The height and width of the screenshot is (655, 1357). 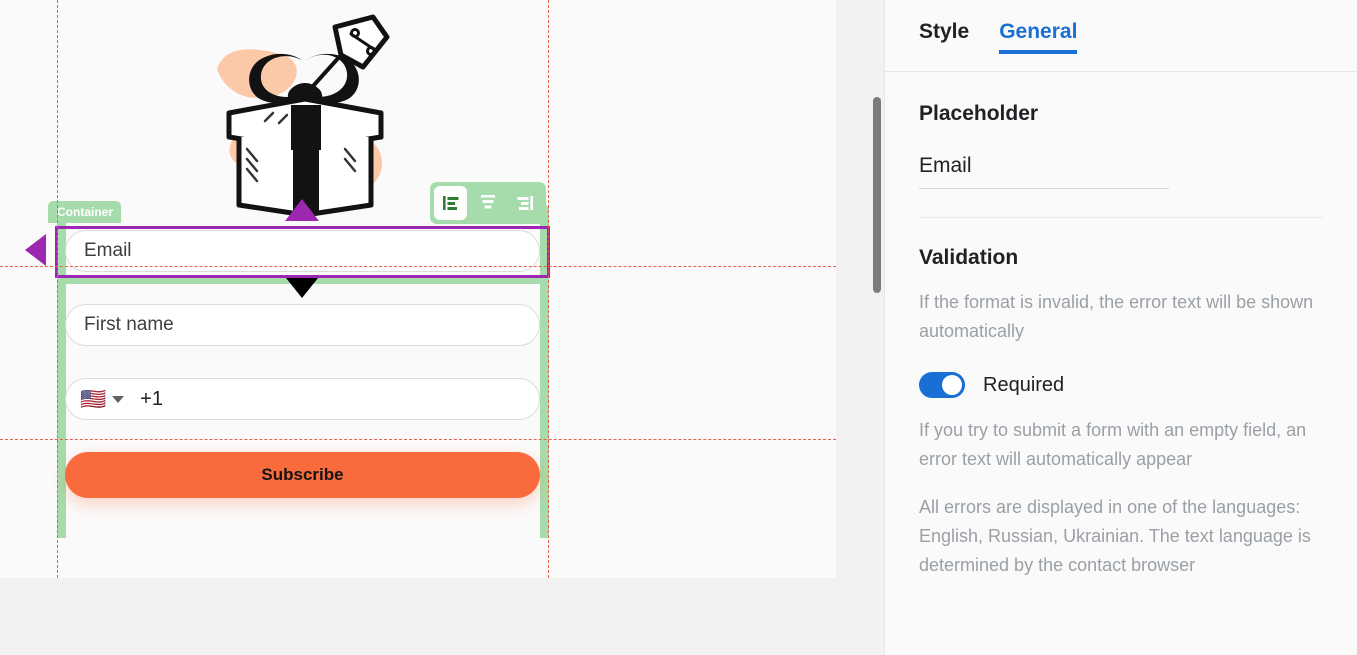 I want to click on tab-general: General, so click(x=1038, y=37).